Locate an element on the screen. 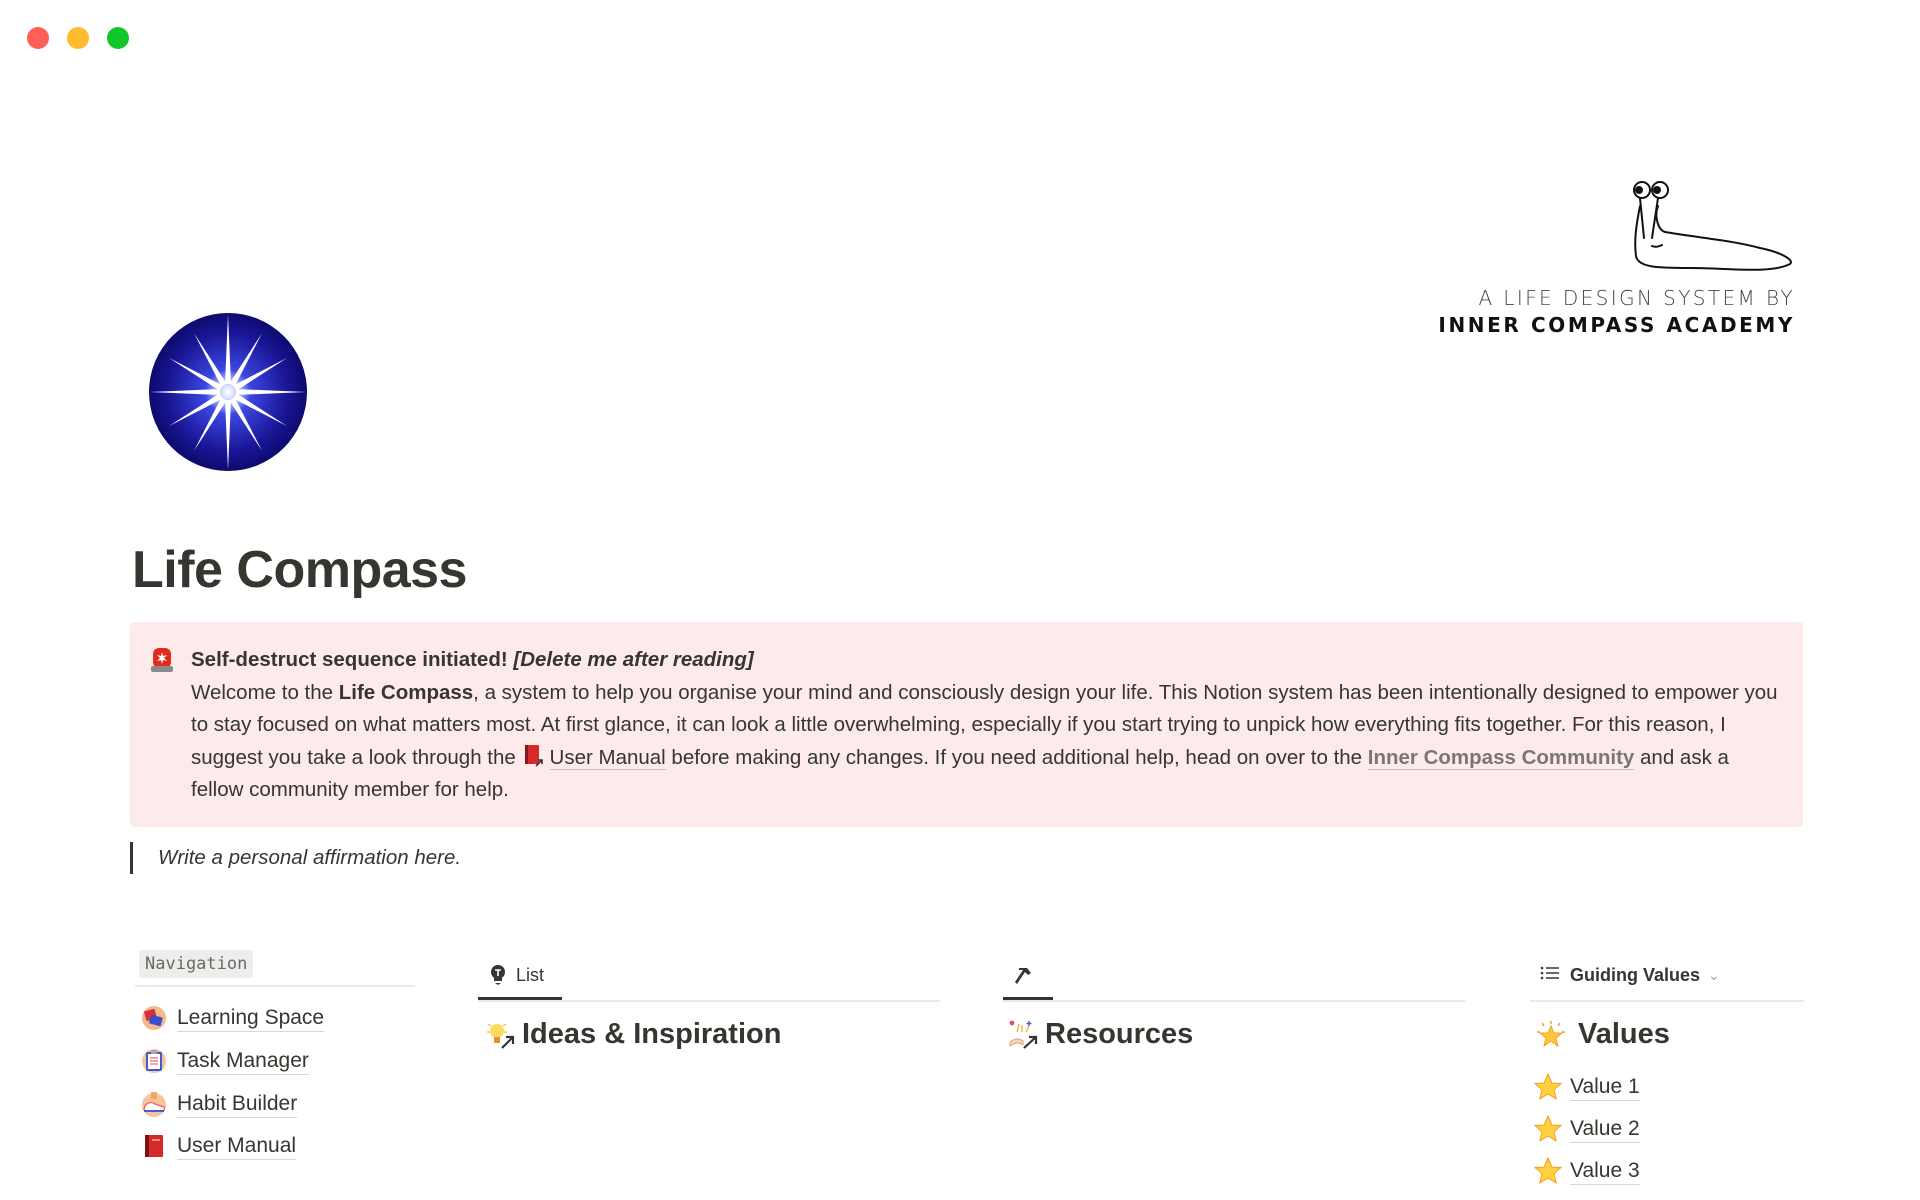 This screenshot has width=1920, height=1200. nav-item-habit-builder: Habit Builder is located at coordinates (219, 1104).